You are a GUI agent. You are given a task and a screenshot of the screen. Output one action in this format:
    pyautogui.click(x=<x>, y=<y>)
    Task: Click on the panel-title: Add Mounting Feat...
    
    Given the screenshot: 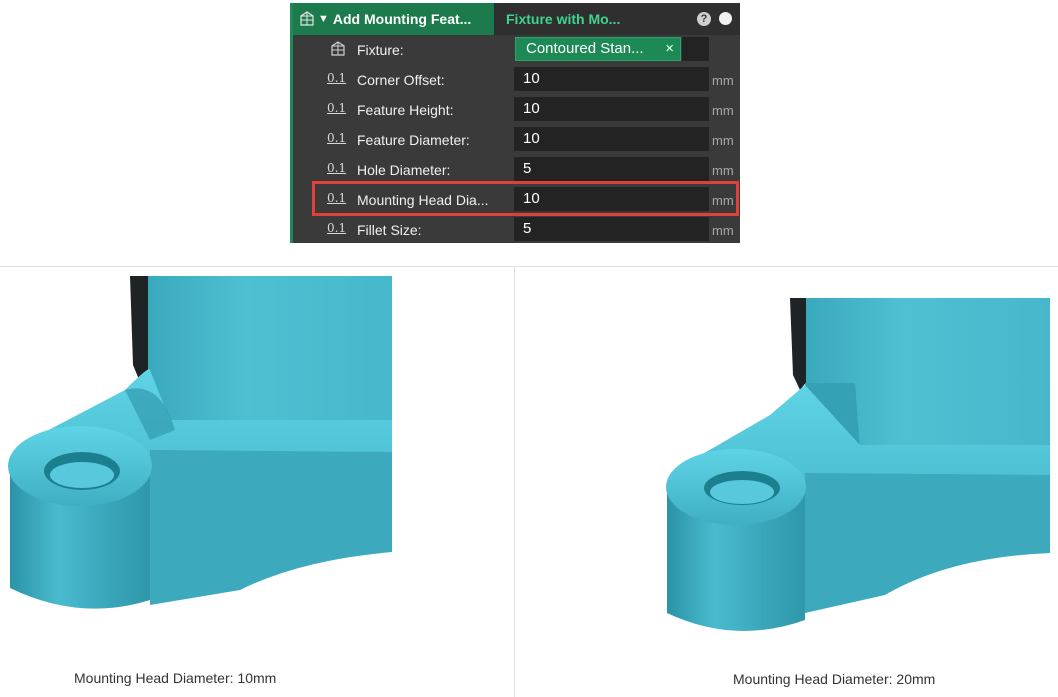 What is the action you would take?
    pyautogui.click(x=402, y=19)
    